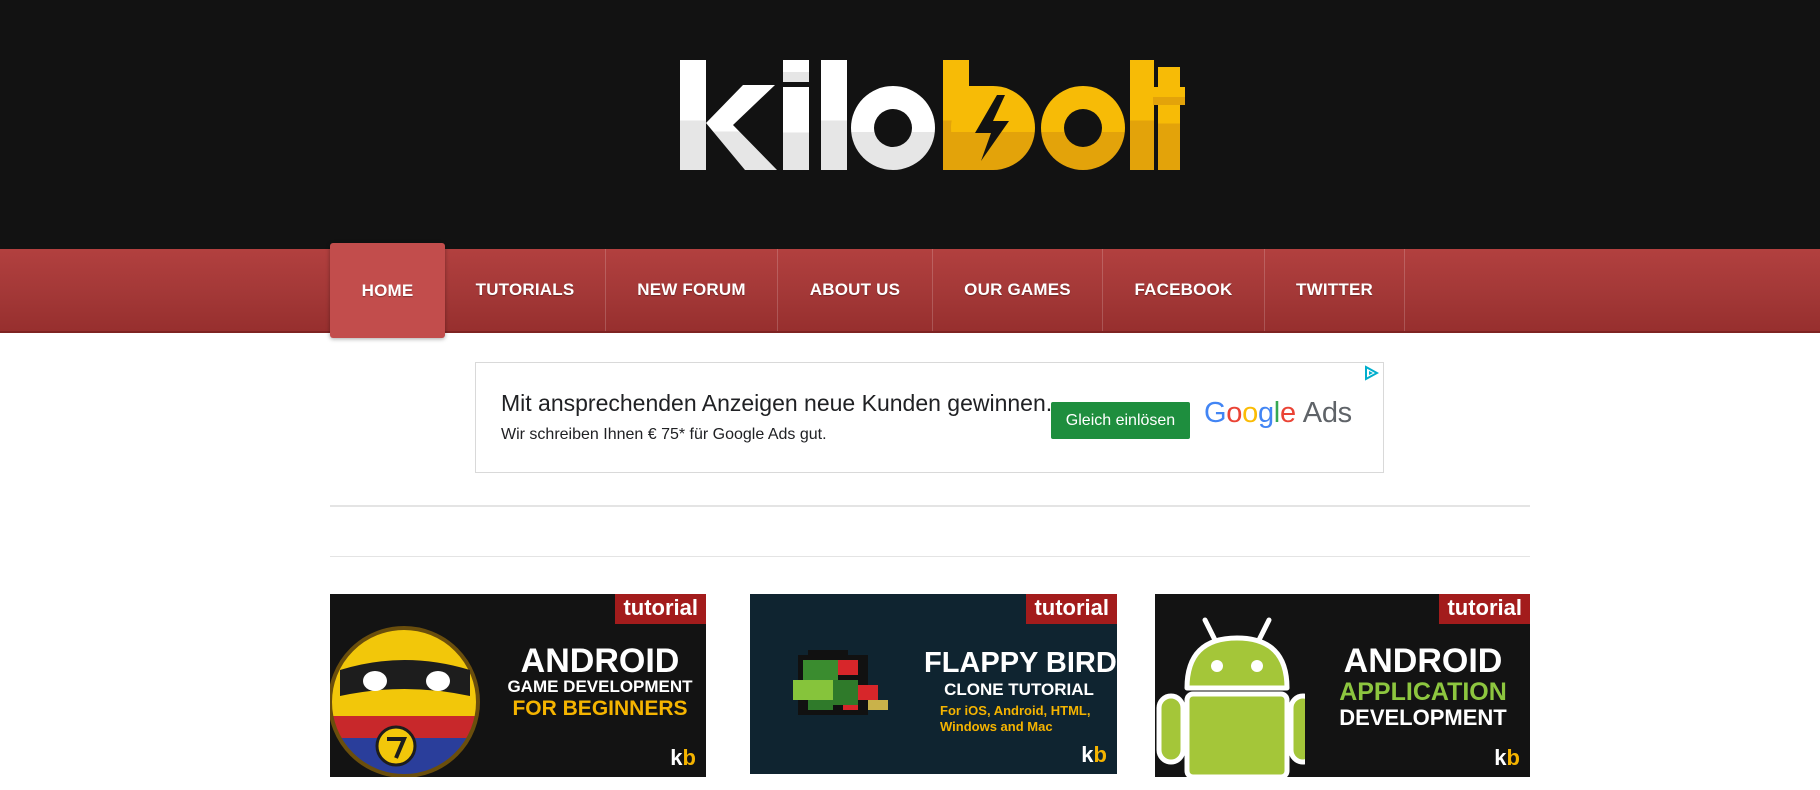 The image size is (1820, 790). What do you see at coordinates (1423, 717) in the screenshot?
I see `card-subtitle: DEVELOPMENT` at bounding box center [1423, 717].